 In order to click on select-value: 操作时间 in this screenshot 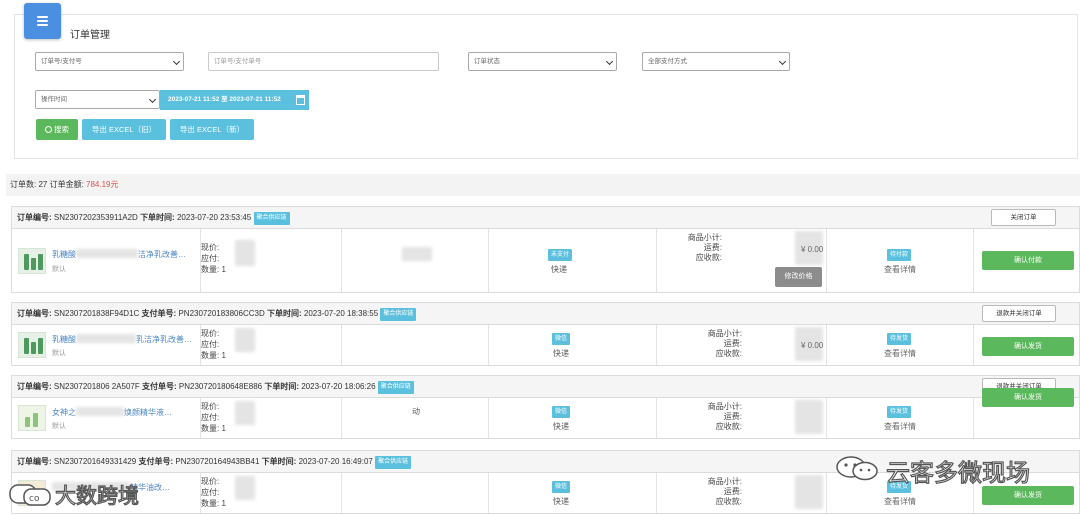, I will do `click(54, 99)`.